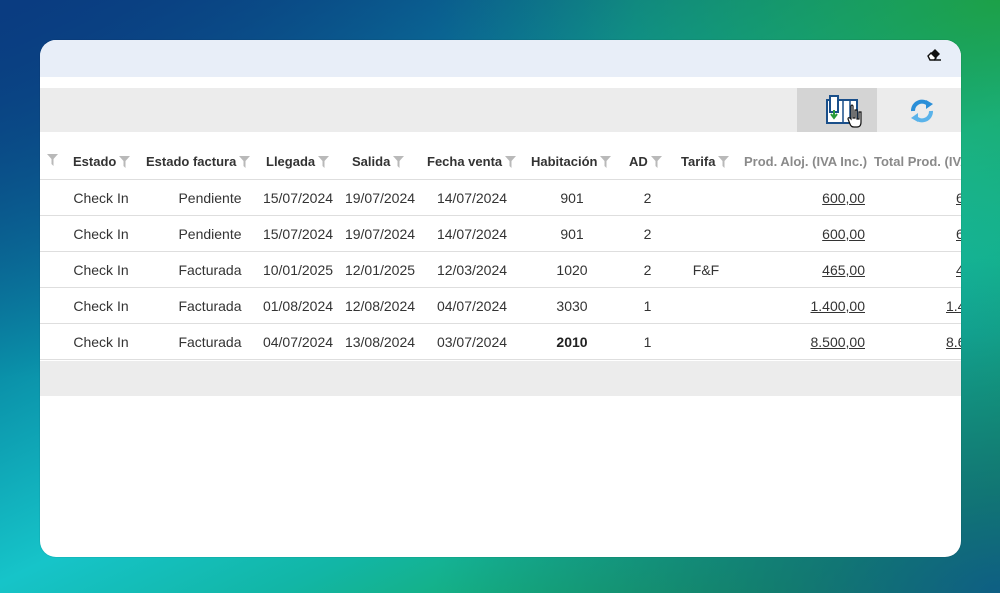  I want to click on eraser-icon, so click(934, 54).